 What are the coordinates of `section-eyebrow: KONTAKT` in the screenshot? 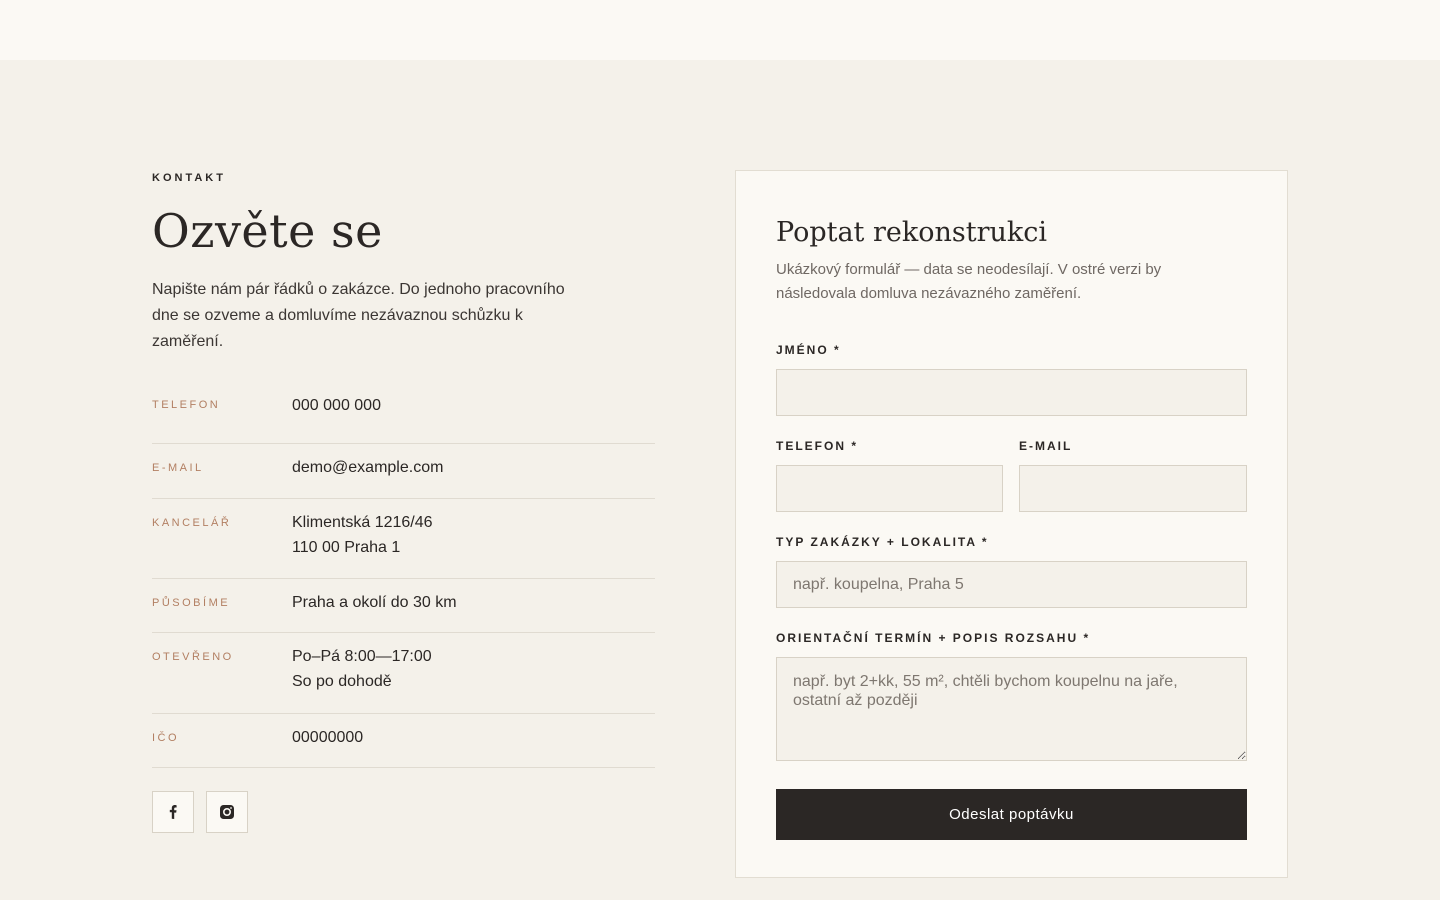 It's located at (189, 178).